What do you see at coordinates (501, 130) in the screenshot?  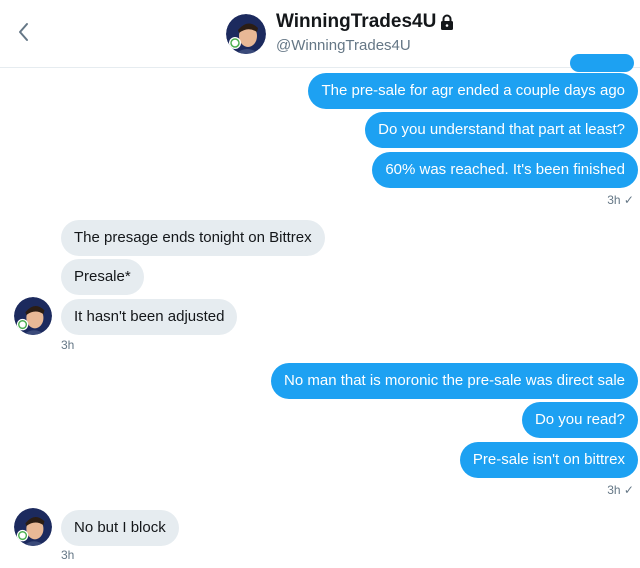 I see `message-bubble-outgoing: Do you understand that part at least?` at bounding box center [501, 130].